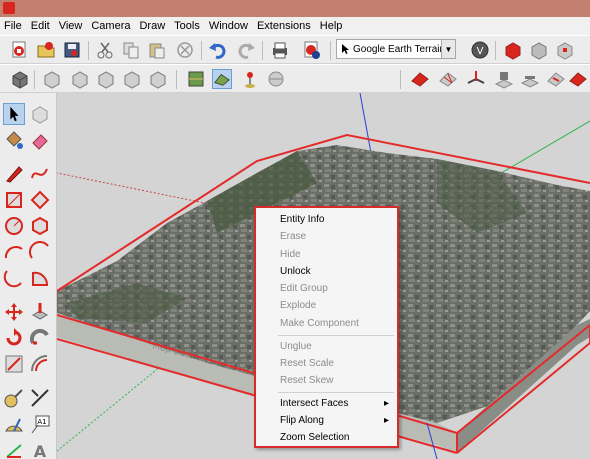  I want to click on menu-item-edit-group: Edit Group, so click(326, 288).